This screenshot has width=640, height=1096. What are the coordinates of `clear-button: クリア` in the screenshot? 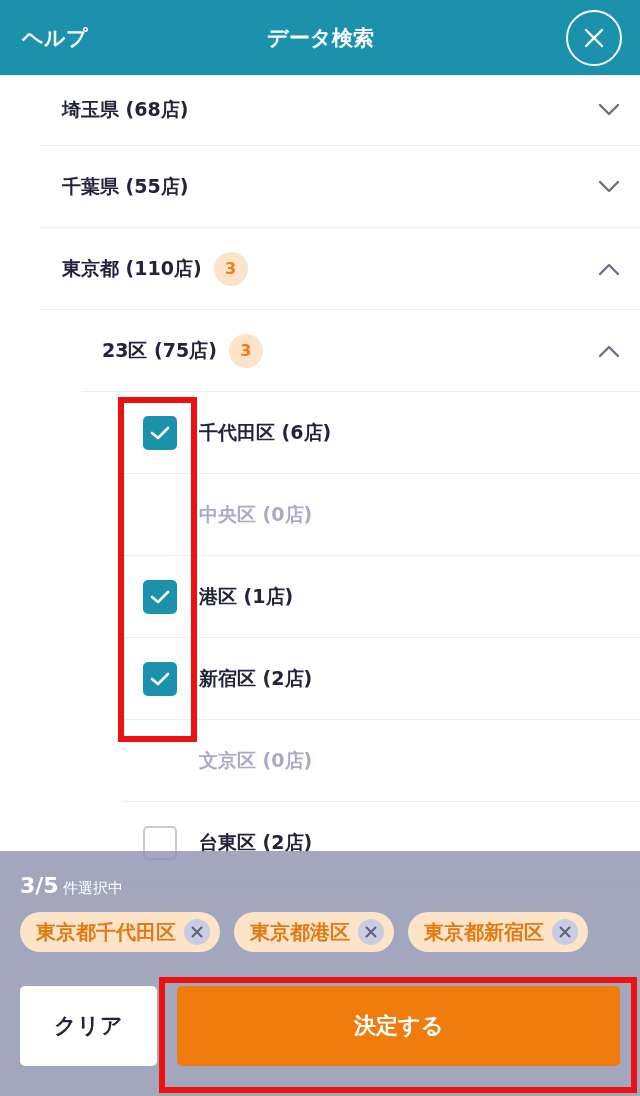 It's located at (88, 1026).